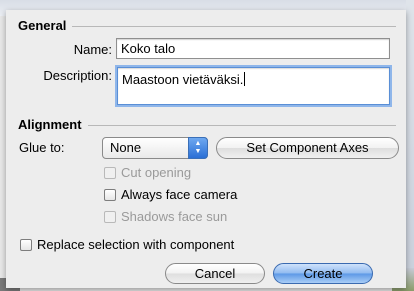  I want to click on description-field-value: Maastoon vietäväksi., so click(183, 79).